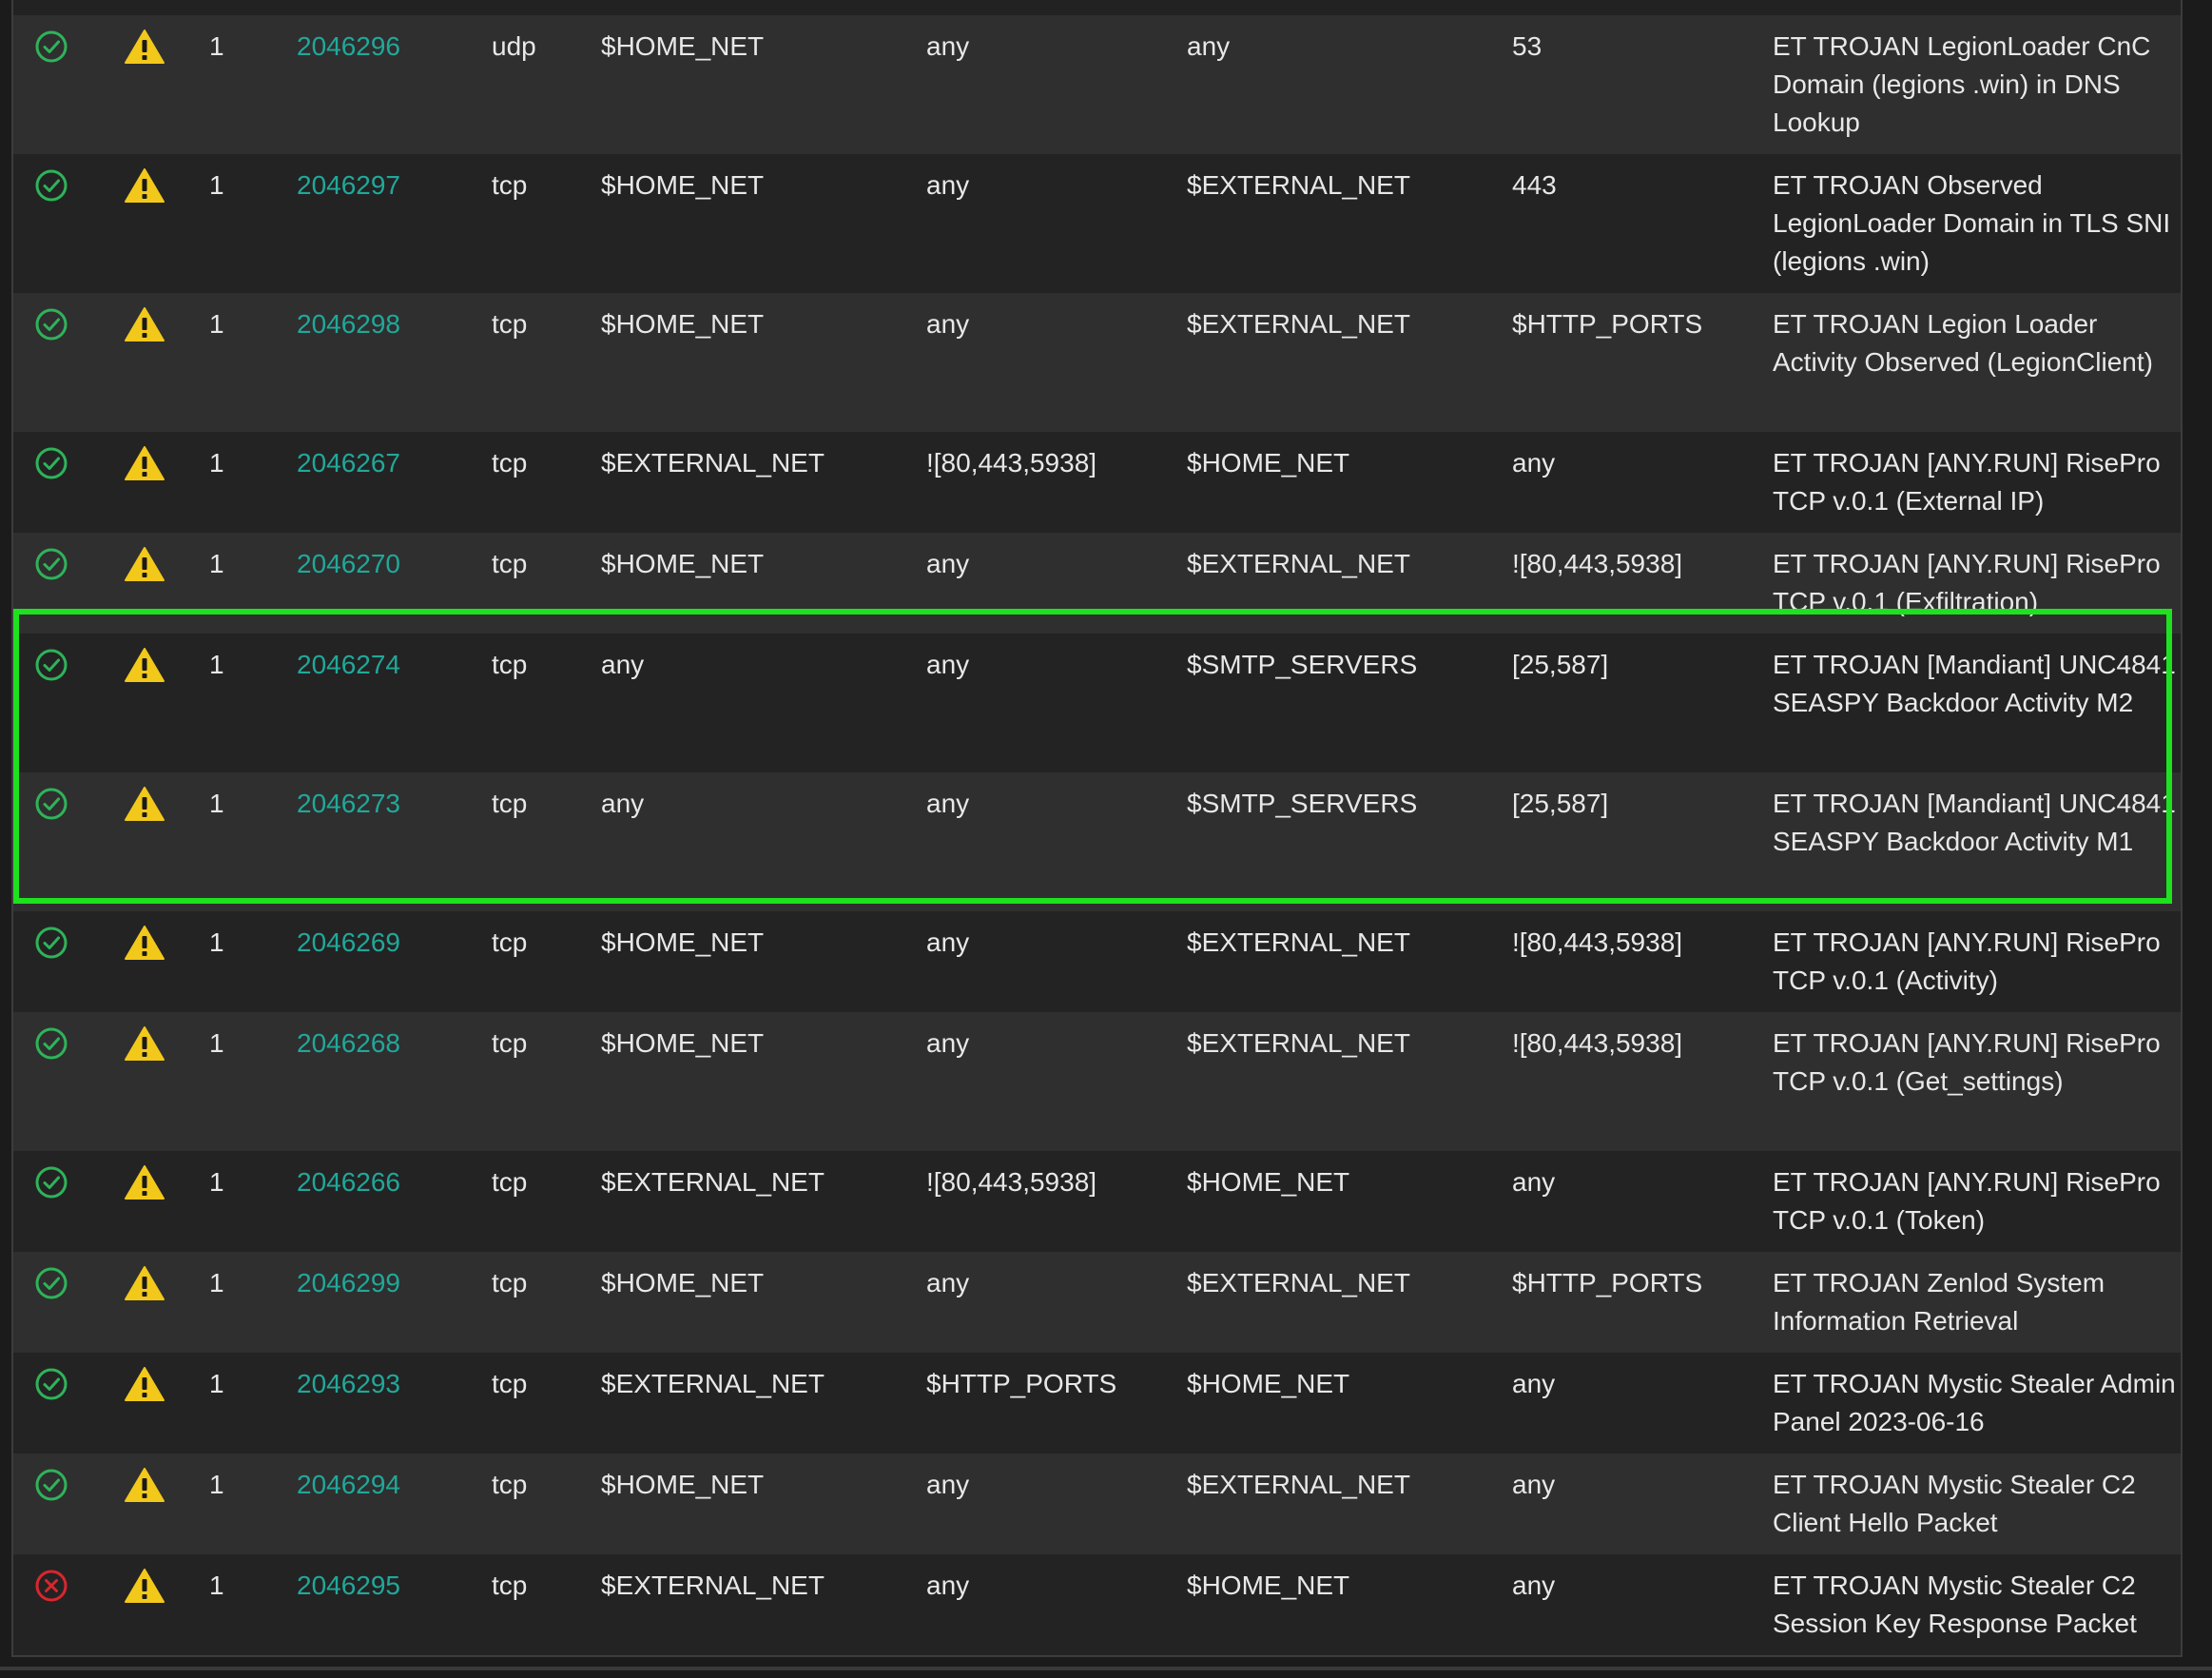  I want to click on rule-sid-cell: 2046267, so click(384, 482).